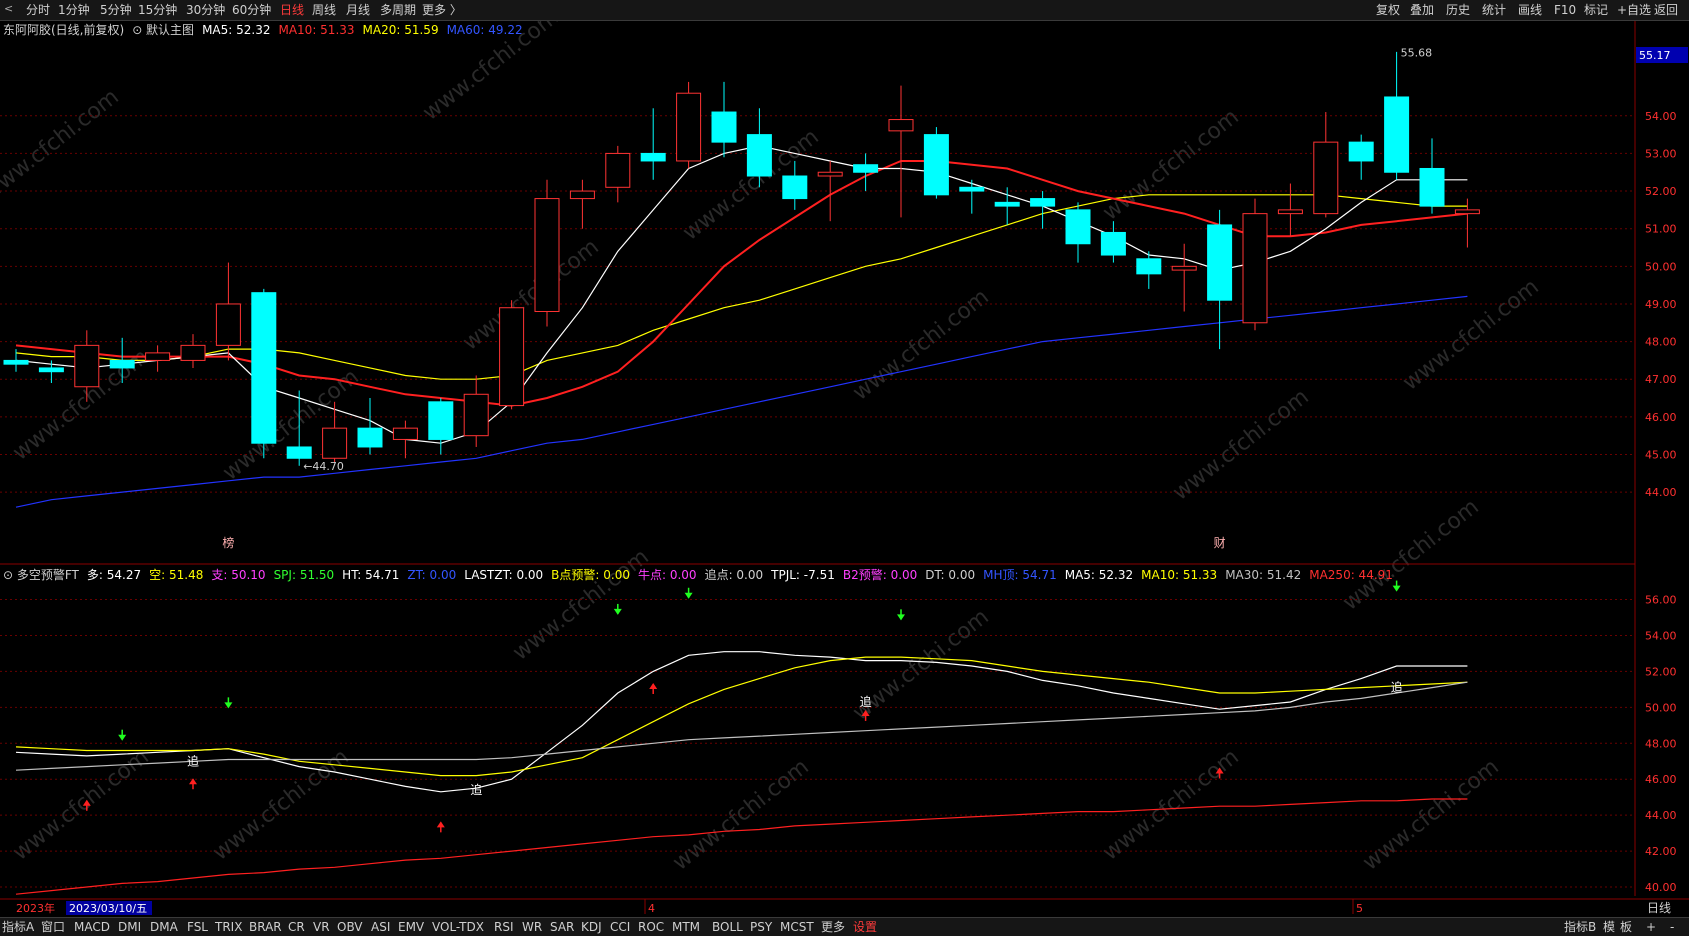  I want to click on tab-daily: 日线, so click(292, 10).